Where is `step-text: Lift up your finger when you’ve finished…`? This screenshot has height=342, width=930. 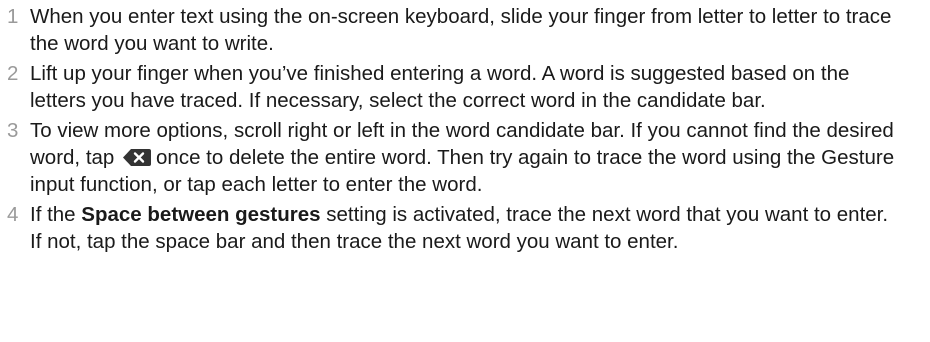 step-text: Lift up your finger when you’ve finished… is located at coordinates (440, 87).